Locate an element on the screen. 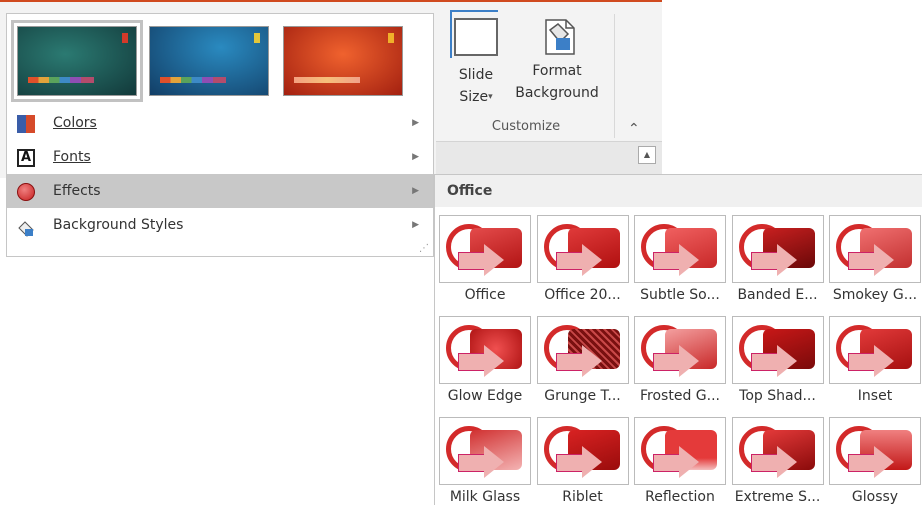  menu-item-label: Colors is located at coordinates (75, 123).